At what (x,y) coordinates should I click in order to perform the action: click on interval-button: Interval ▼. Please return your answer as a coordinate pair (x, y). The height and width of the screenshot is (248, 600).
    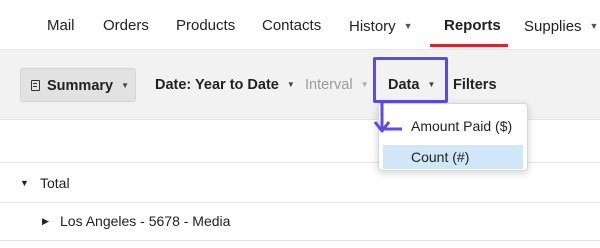
    Looking at the image, I should click on (336, 85).